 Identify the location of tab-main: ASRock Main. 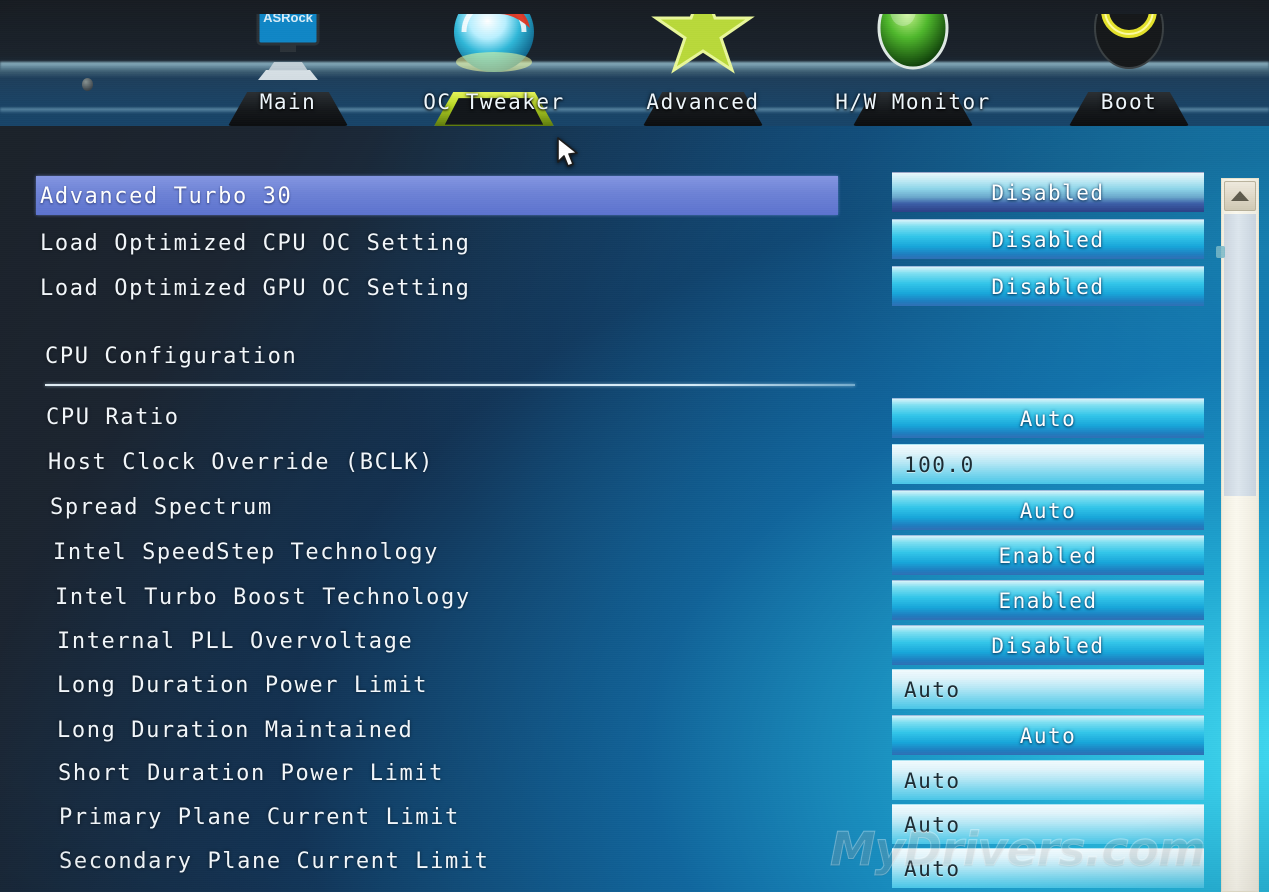
(288, 63).